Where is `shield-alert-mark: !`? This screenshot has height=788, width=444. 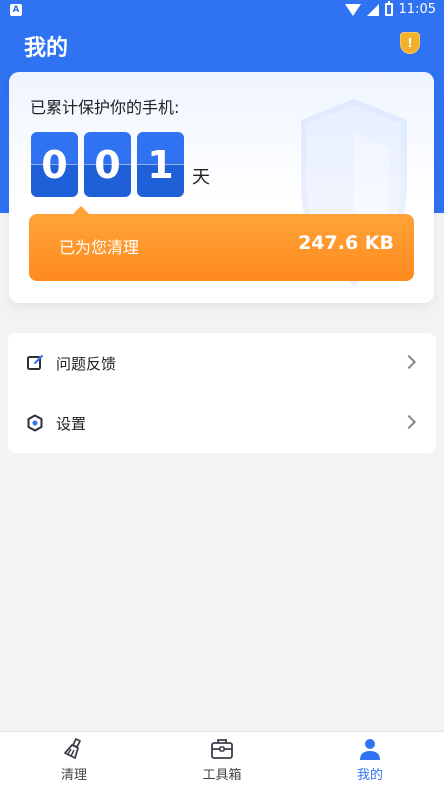 shield-alert-mark: ! is located at coordinates (410, 43).